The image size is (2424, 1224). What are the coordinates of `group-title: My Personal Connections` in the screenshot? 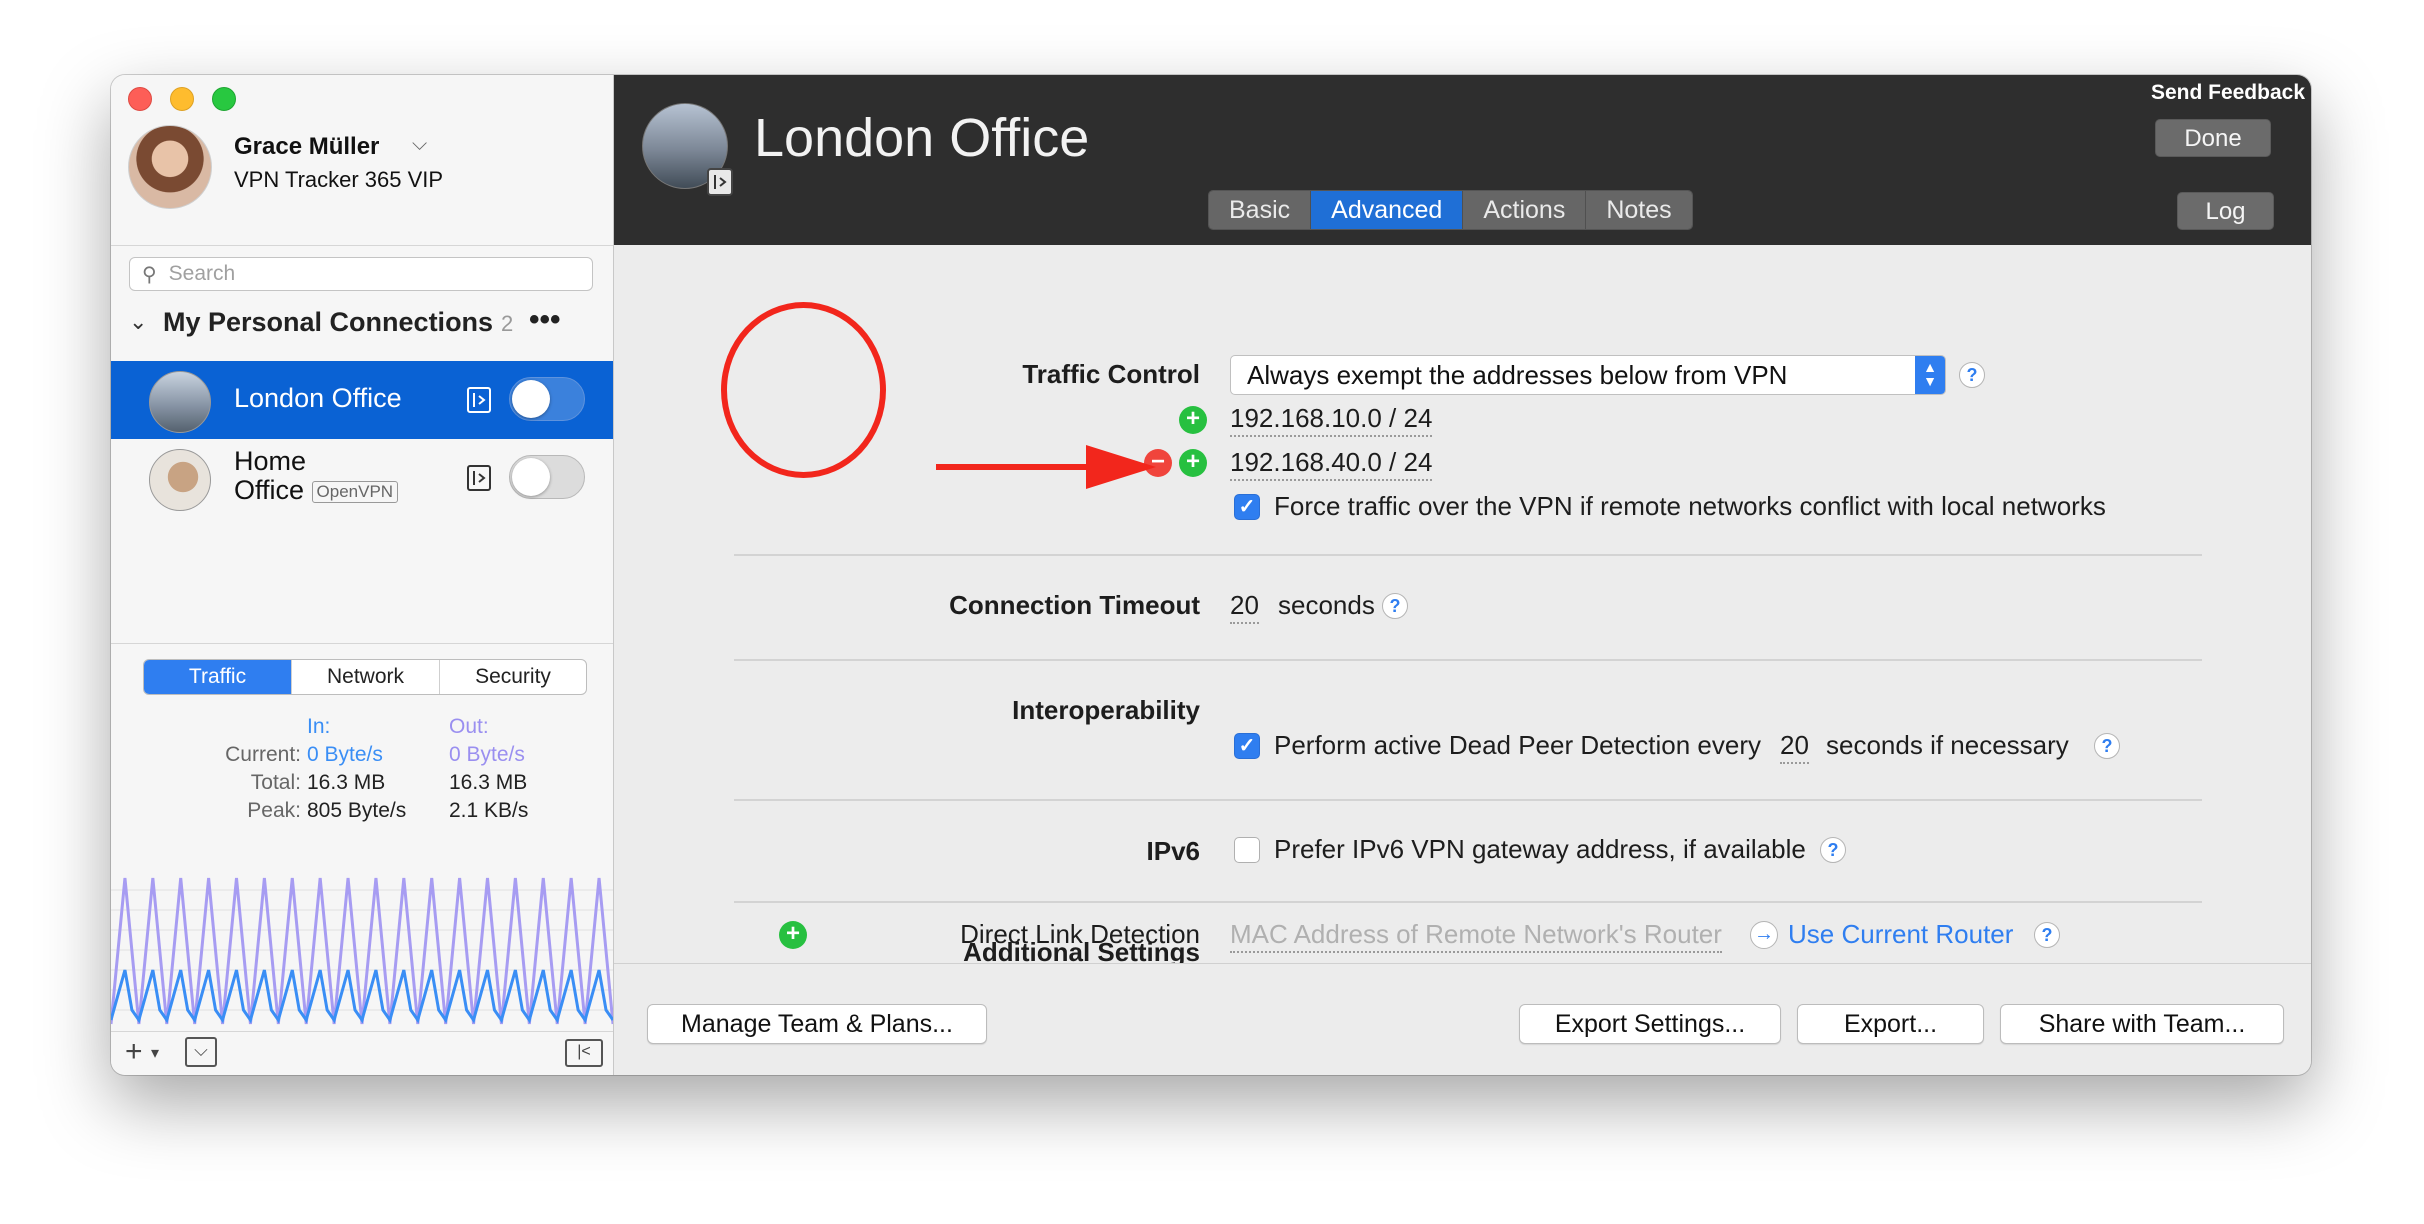 It's located at (328, 322).